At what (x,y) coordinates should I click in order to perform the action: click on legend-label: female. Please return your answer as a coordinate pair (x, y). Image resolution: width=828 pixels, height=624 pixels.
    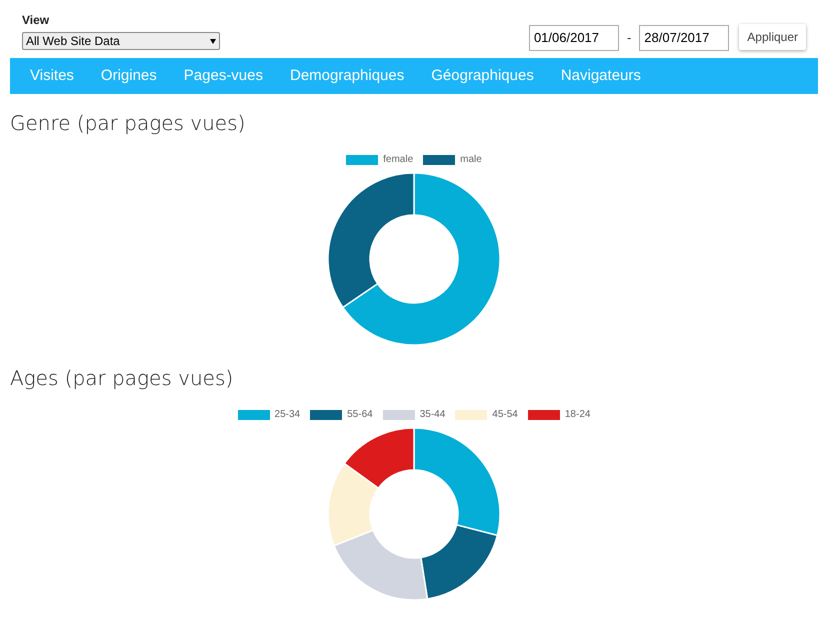
    Looking at the image, I should click on (398, 160).